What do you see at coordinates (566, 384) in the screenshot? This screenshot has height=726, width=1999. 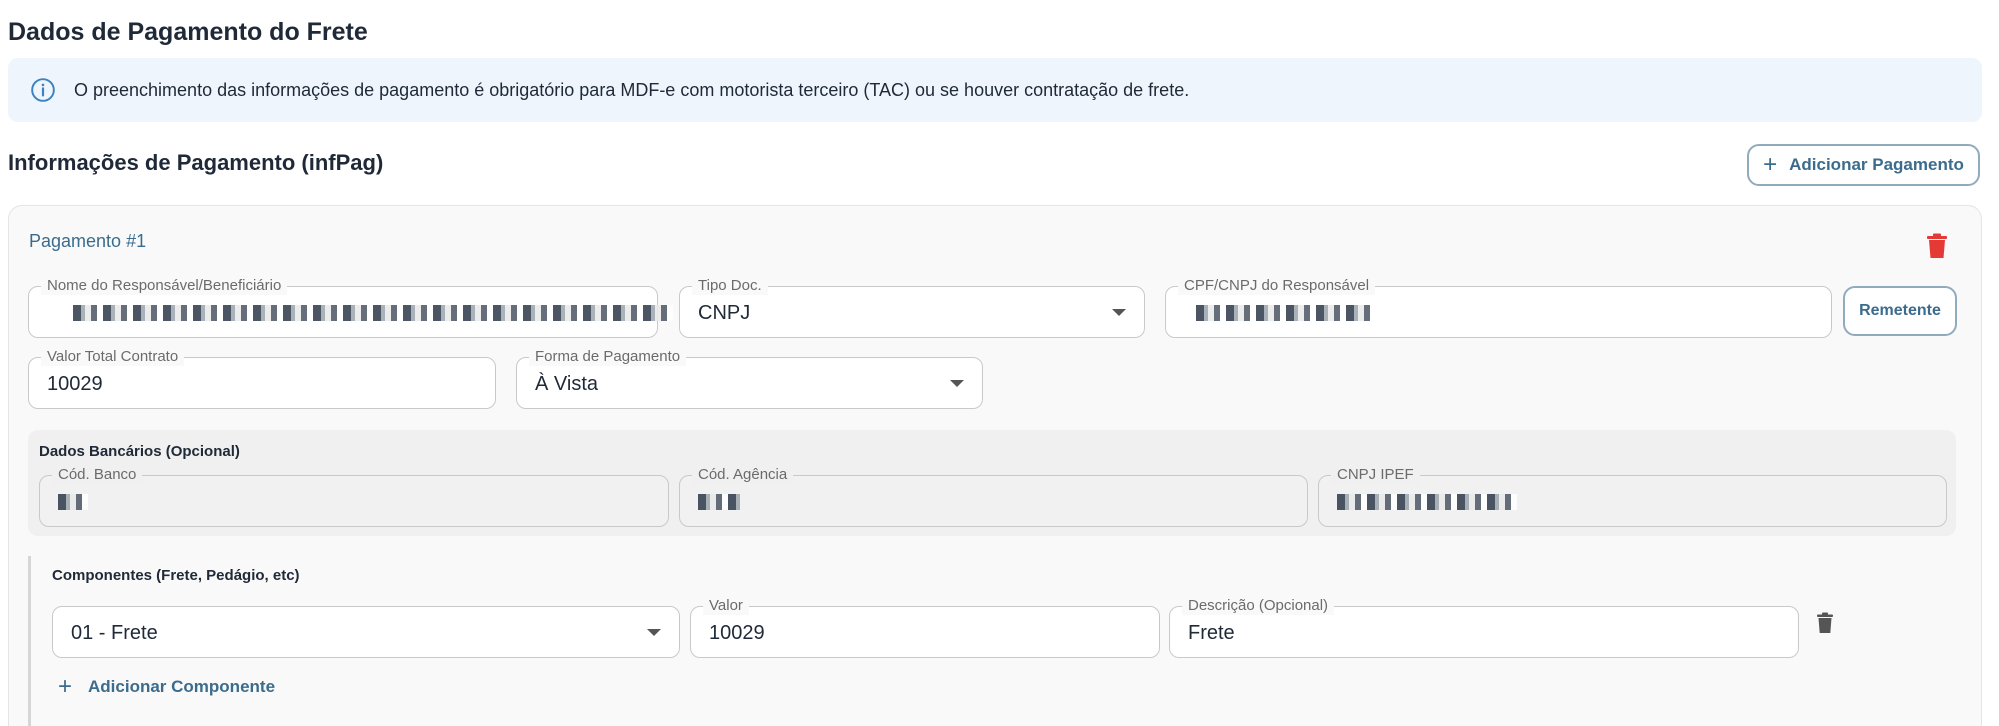 I see `payment-method-value: À Vista` at bounding box center [566, 384].